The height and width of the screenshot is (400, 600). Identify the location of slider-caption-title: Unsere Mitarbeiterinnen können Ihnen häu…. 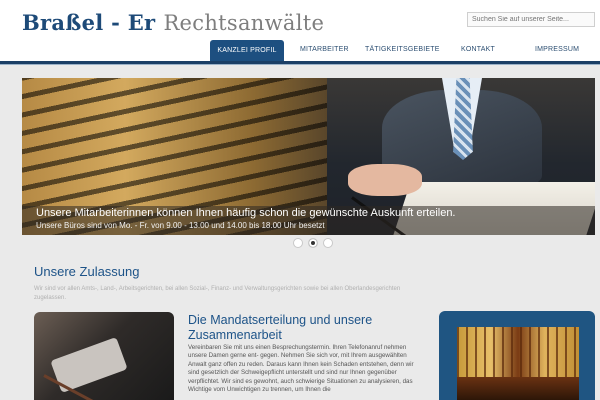
(246, 213).